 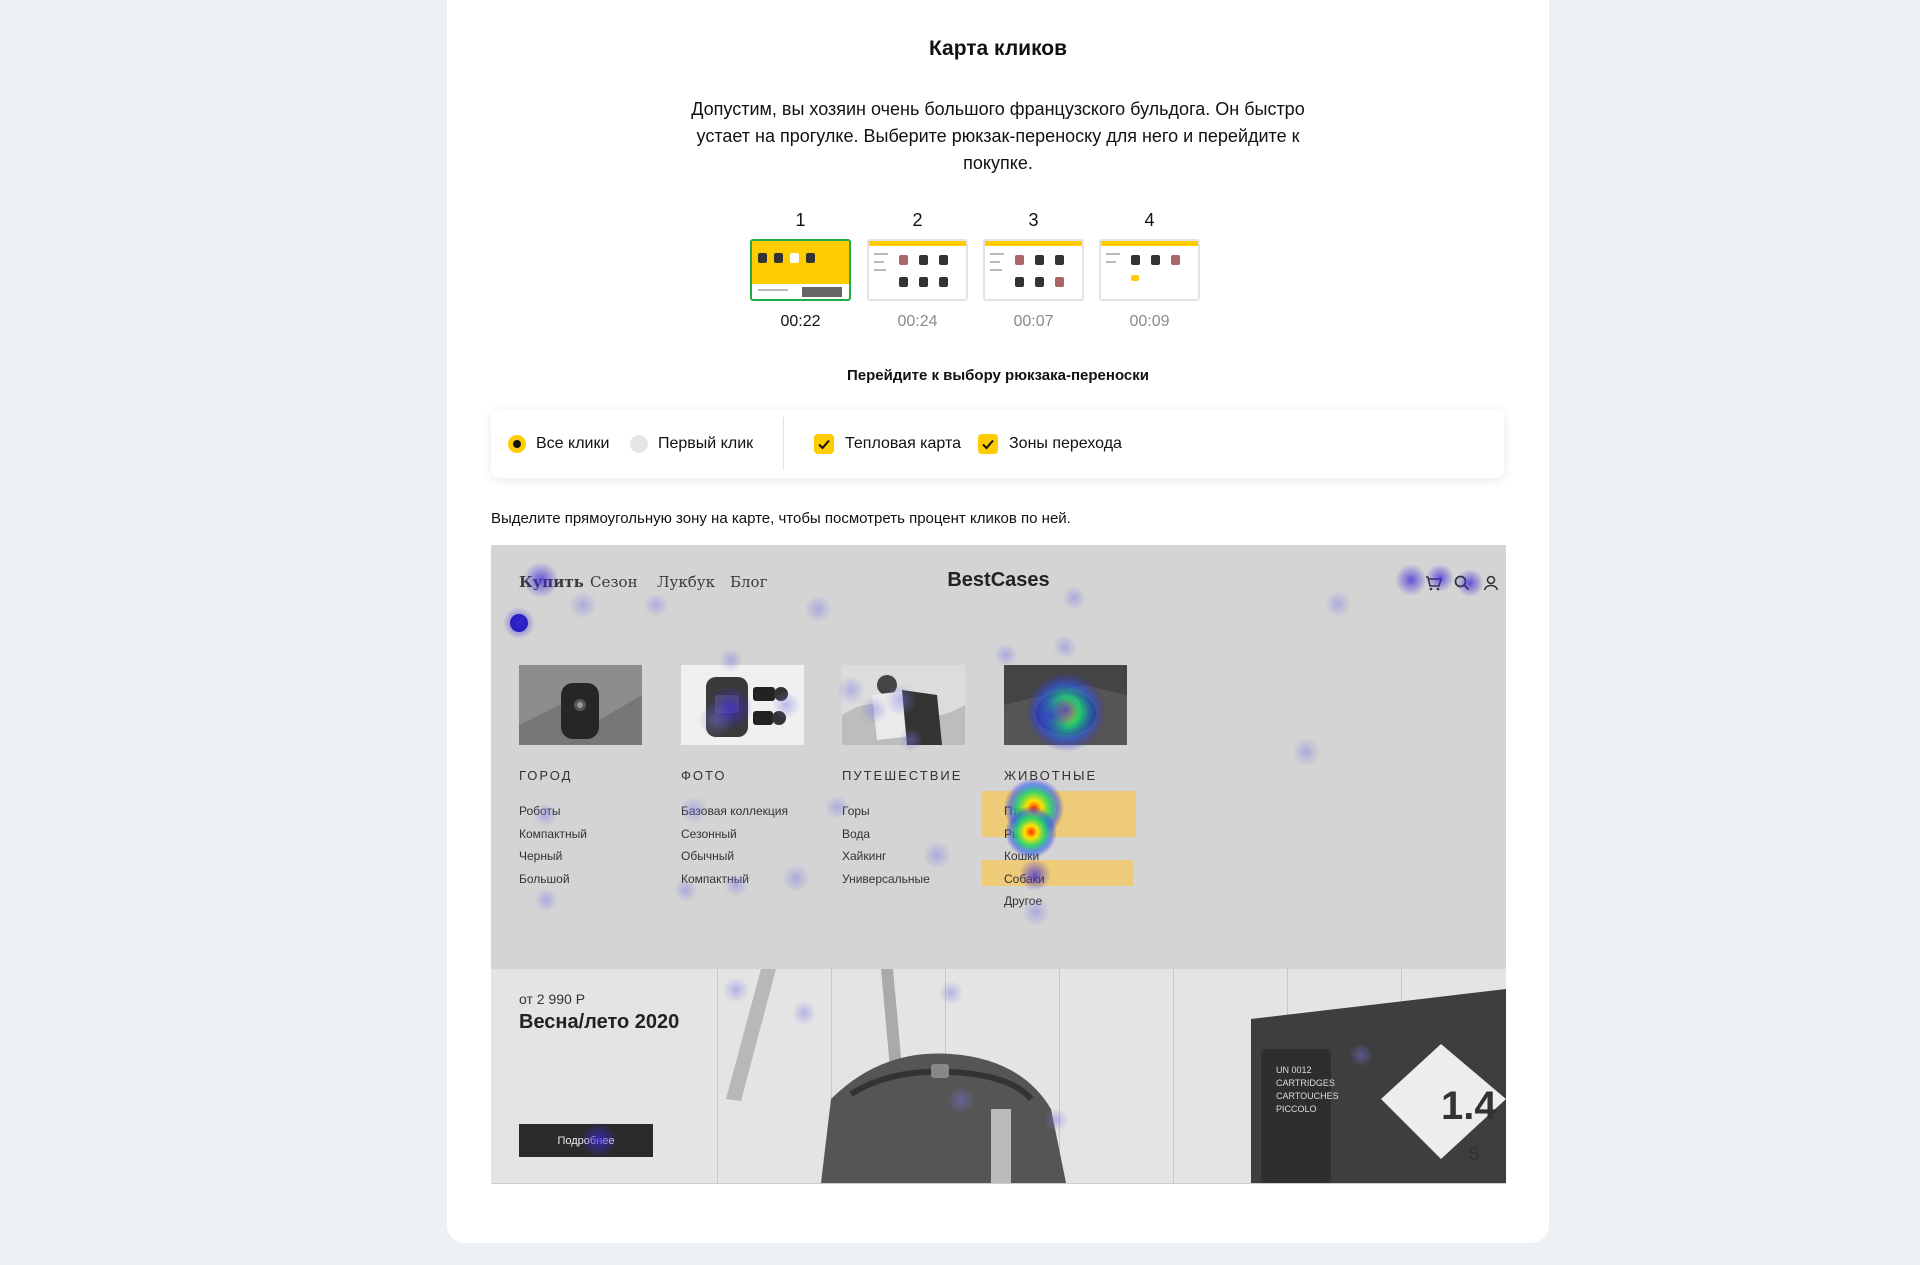 What do you see at coordinates (1024, 811) in the screenshot?
I see `menu-link: Птицы` at bounding box center [1024, 811].